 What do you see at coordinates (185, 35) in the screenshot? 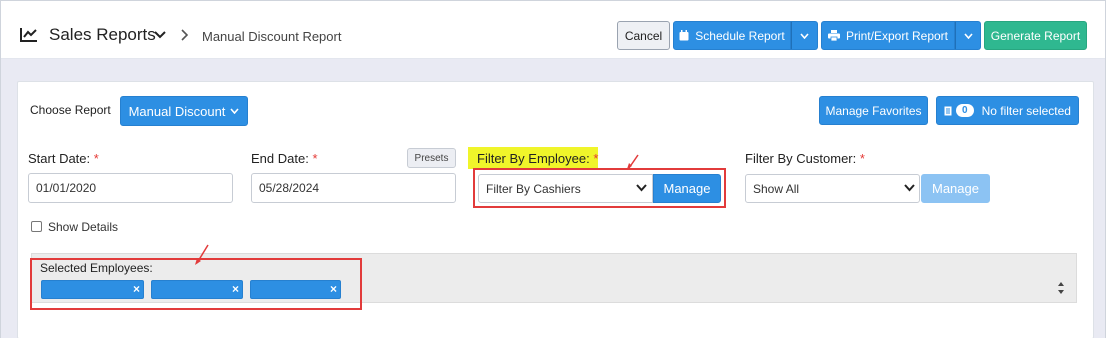
I see `chevron-right-icon` at bounding box center [185, 35].